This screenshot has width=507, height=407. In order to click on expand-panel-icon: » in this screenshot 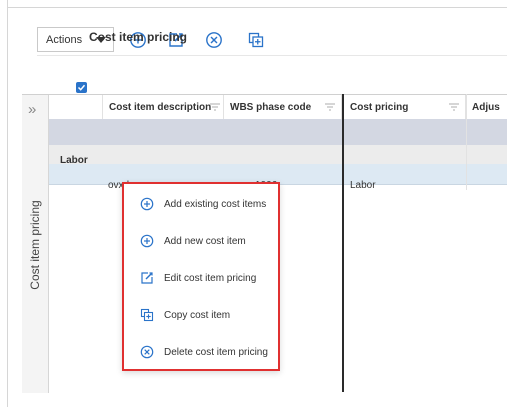, I will do `click(32, 110)`.